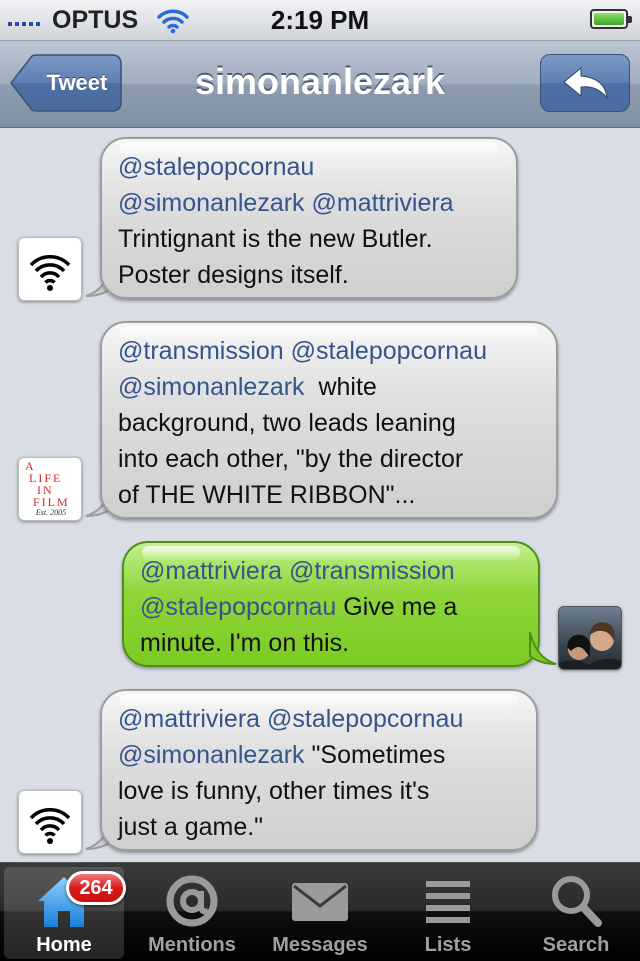 The width and height of the screenshot is (640, 961). What do you see at coordinates (65, 913) in the screenshot?
I see `tab-home: 264 Home` at bounding box center [65, 913].